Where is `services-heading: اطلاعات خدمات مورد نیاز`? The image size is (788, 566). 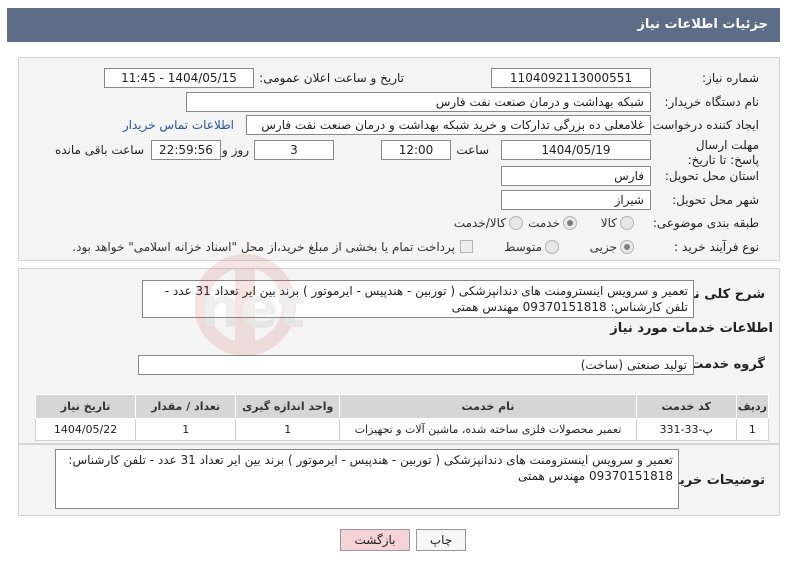 services-heading: اطلاعات خدمات مورد نیاز is located at coordinates (691, 328).